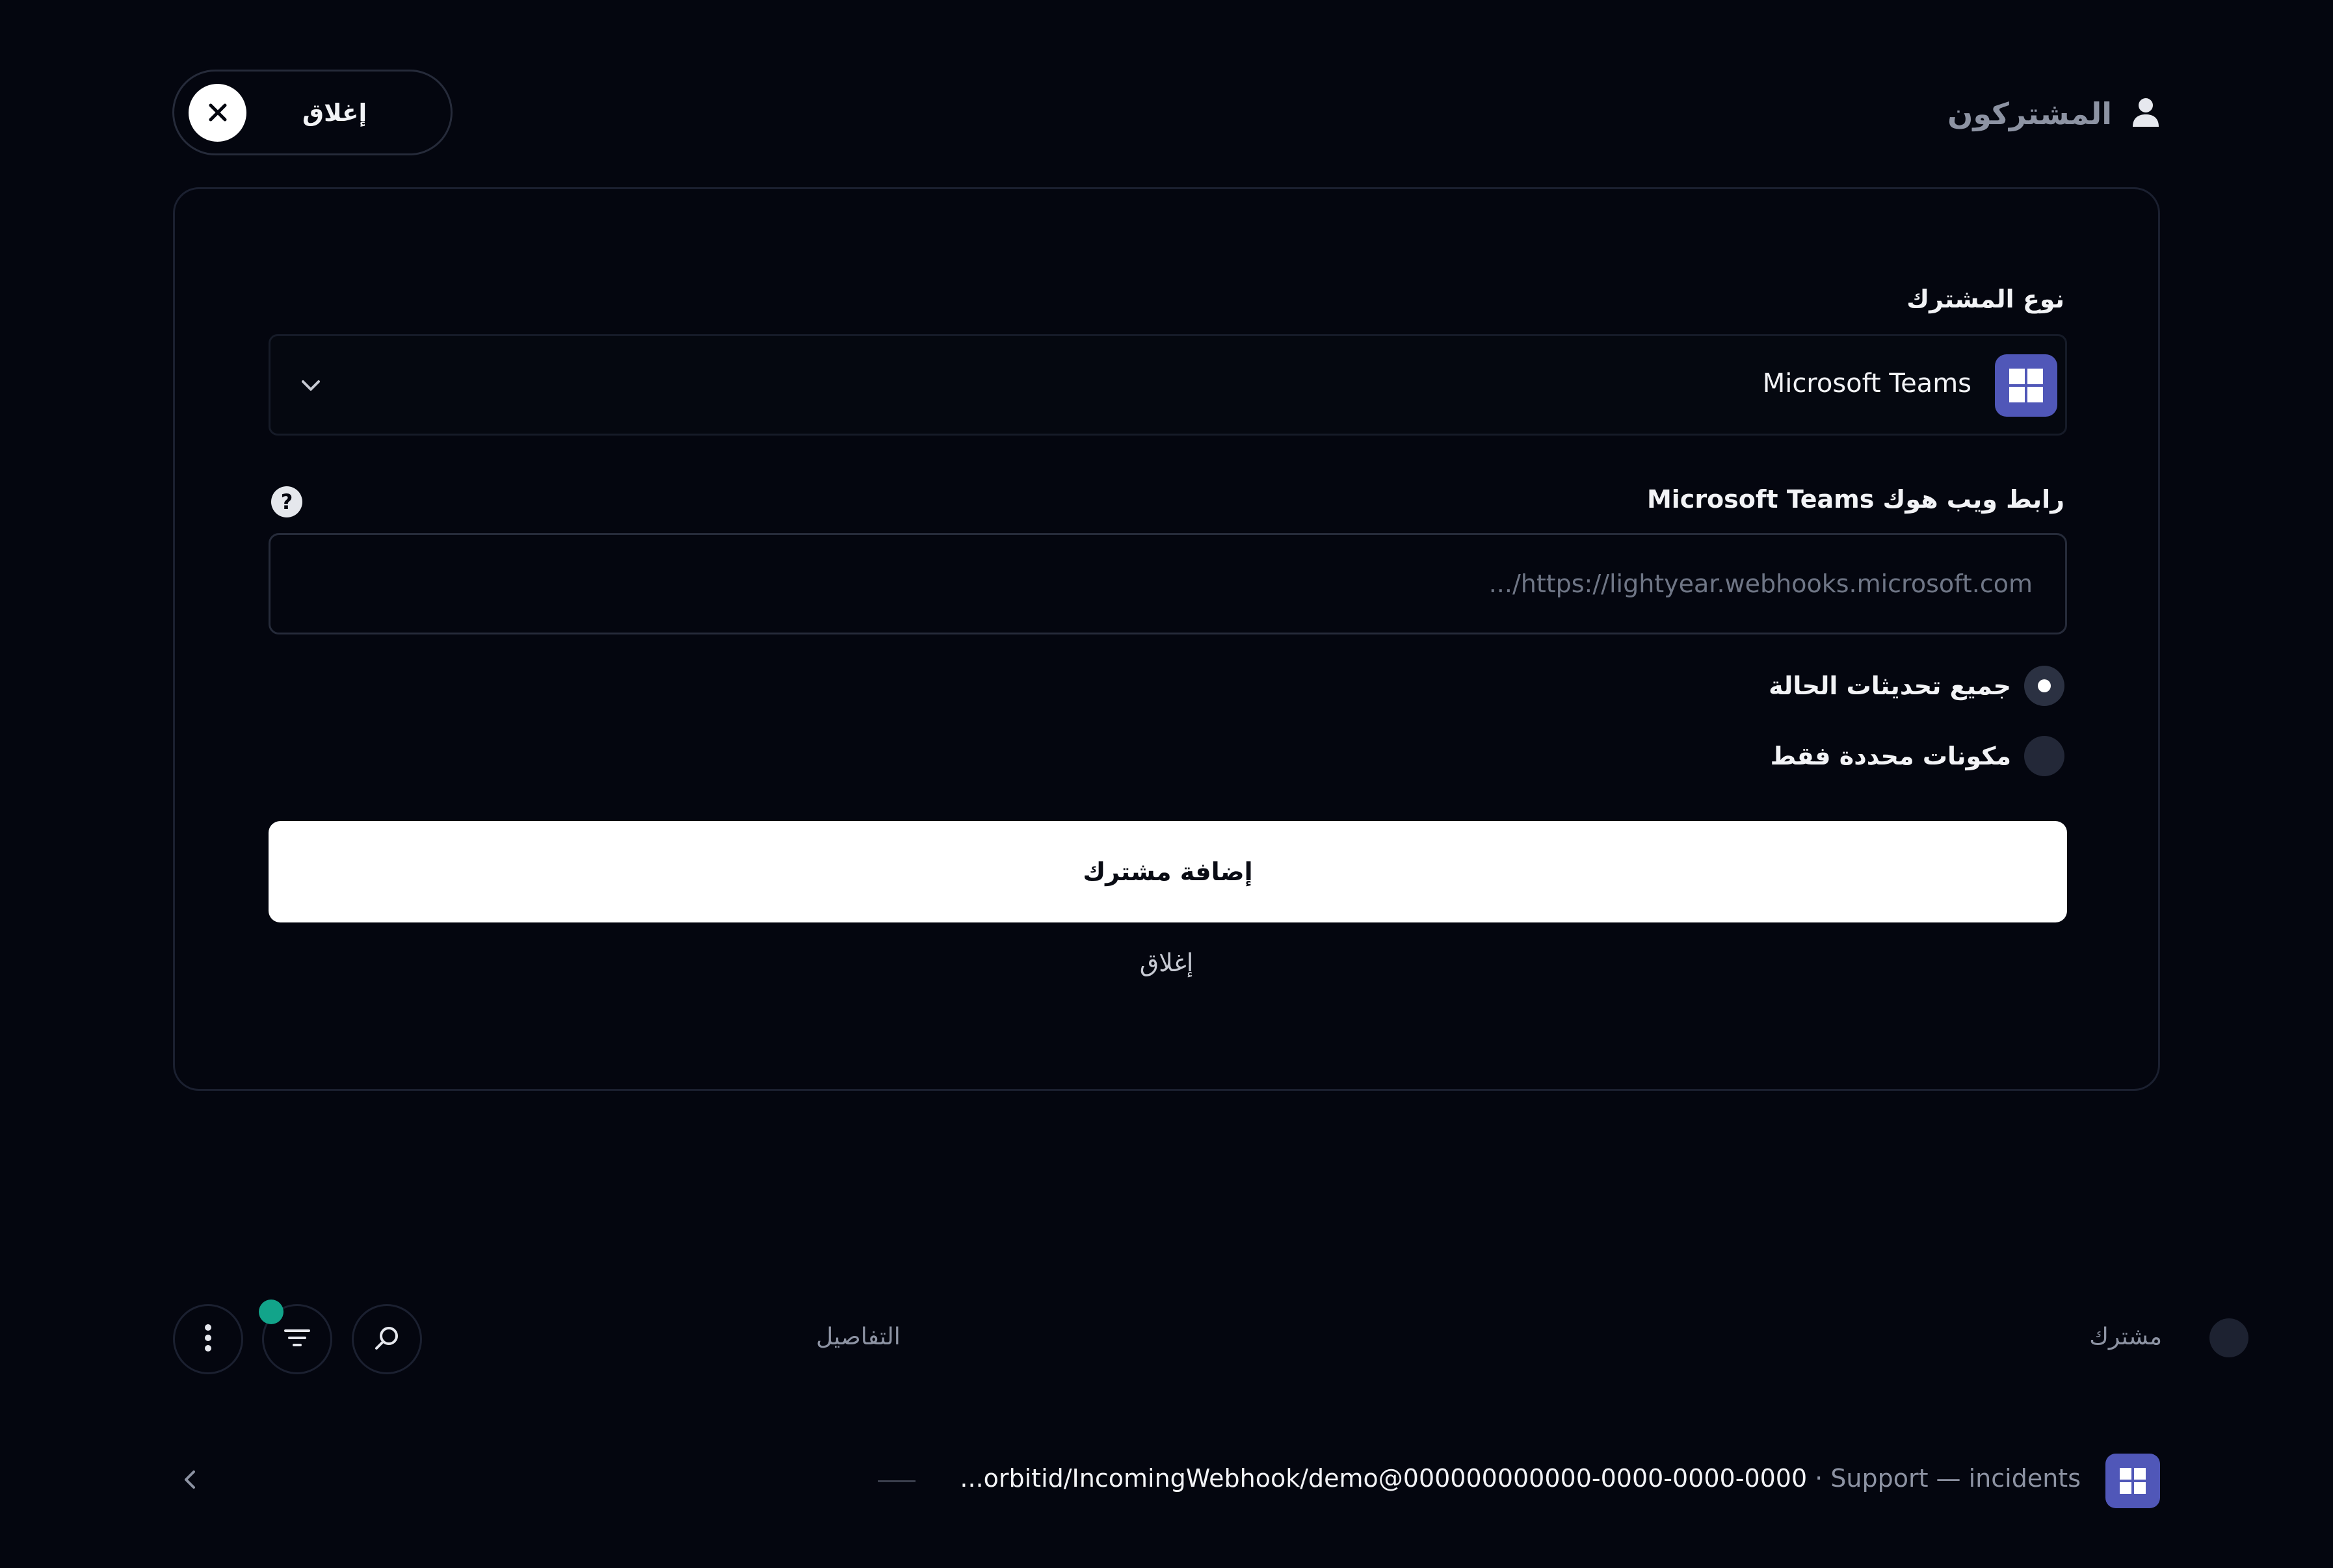  What do you see at coordinates (334, 113) in the screenshot?
I see `close-button-label: إغلاق` at bounding box center [334, 113].